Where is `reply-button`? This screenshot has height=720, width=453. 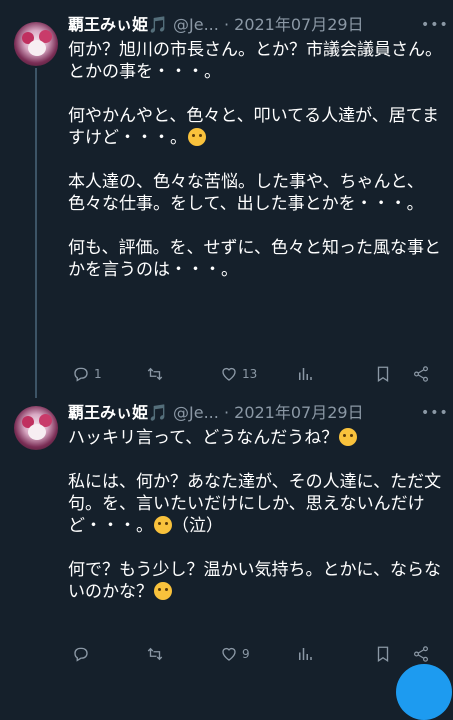
reply-button is located at coordinates (83, 654).